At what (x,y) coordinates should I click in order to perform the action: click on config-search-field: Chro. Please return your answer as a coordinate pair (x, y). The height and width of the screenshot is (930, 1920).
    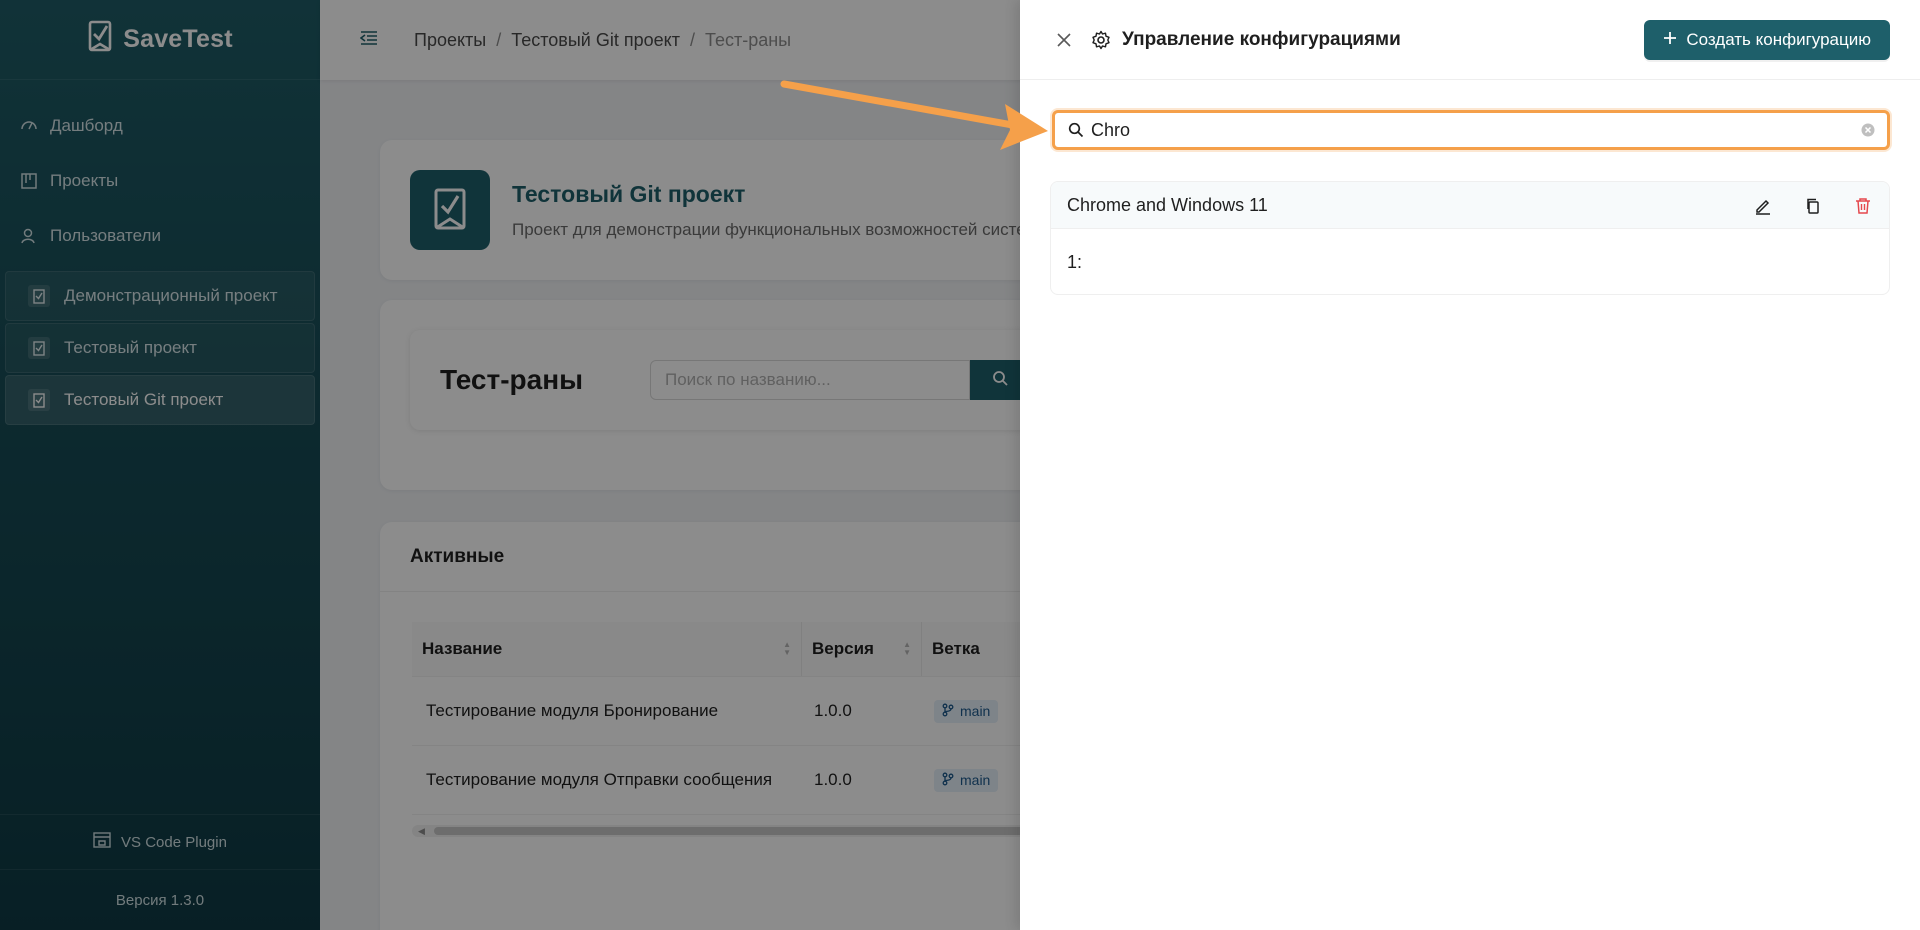
    Looking at the image, I should click on (1471, 130).